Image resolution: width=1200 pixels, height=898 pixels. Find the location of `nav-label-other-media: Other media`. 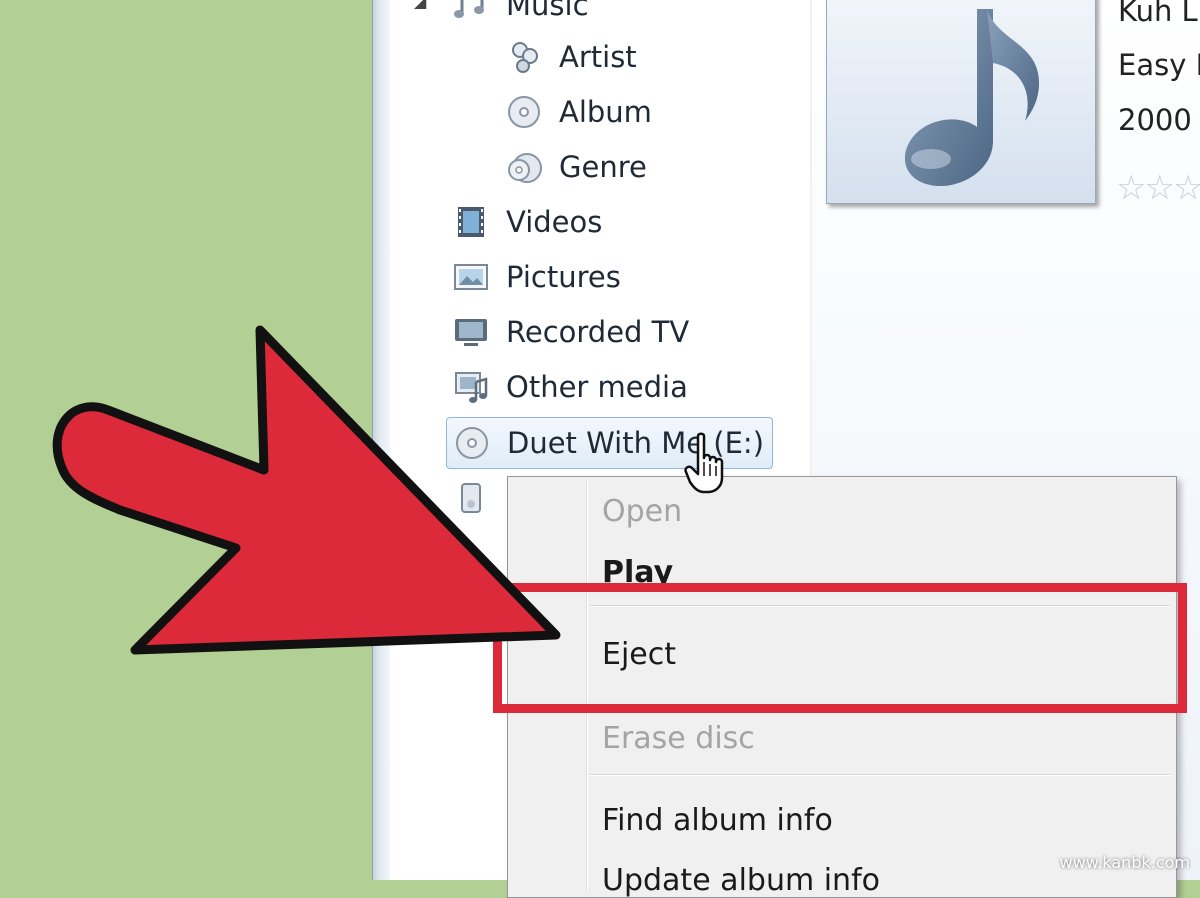

nav-label-other-media: Other media is located at coordinates (597, 387).